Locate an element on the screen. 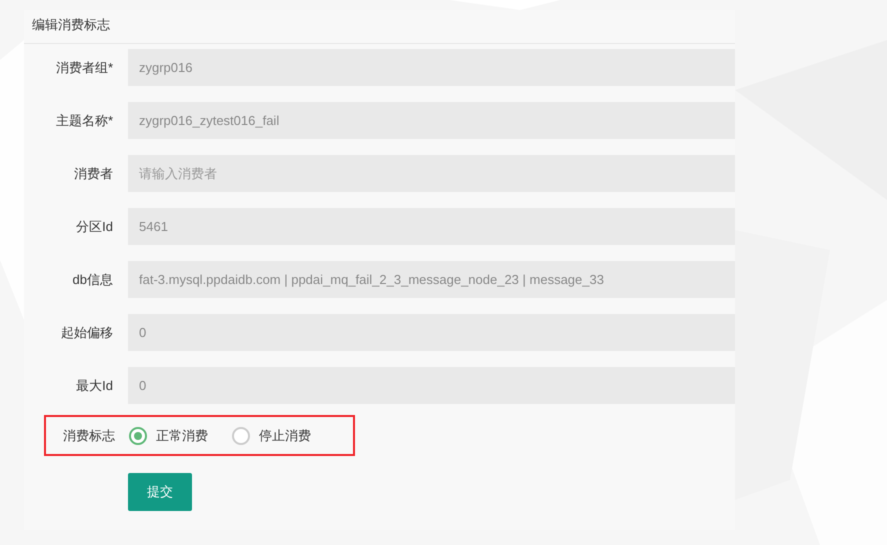 The width and height of the screenshot is (887, 545). field-label: 消费者组* is located at coordinates (84, 67).